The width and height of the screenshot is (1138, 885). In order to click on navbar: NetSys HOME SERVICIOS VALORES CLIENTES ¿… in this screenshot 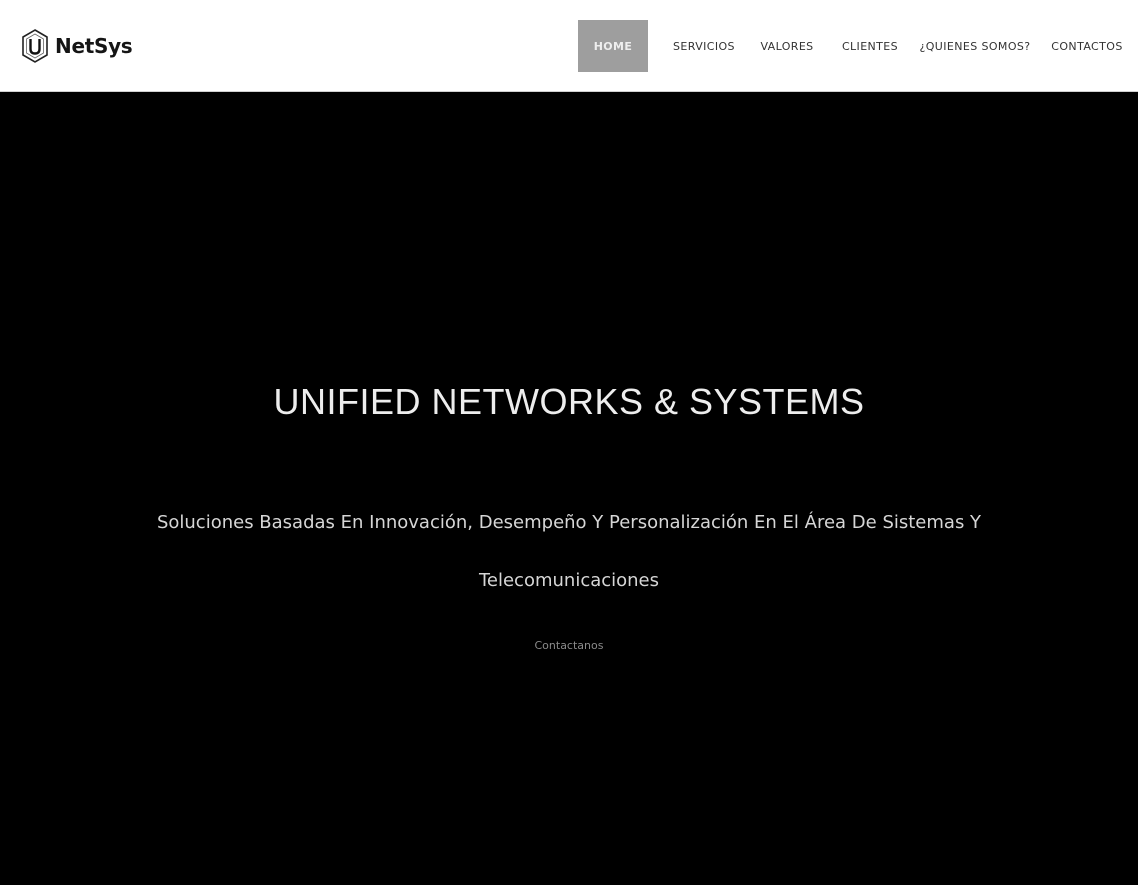, I will do `click(569, 46)`.